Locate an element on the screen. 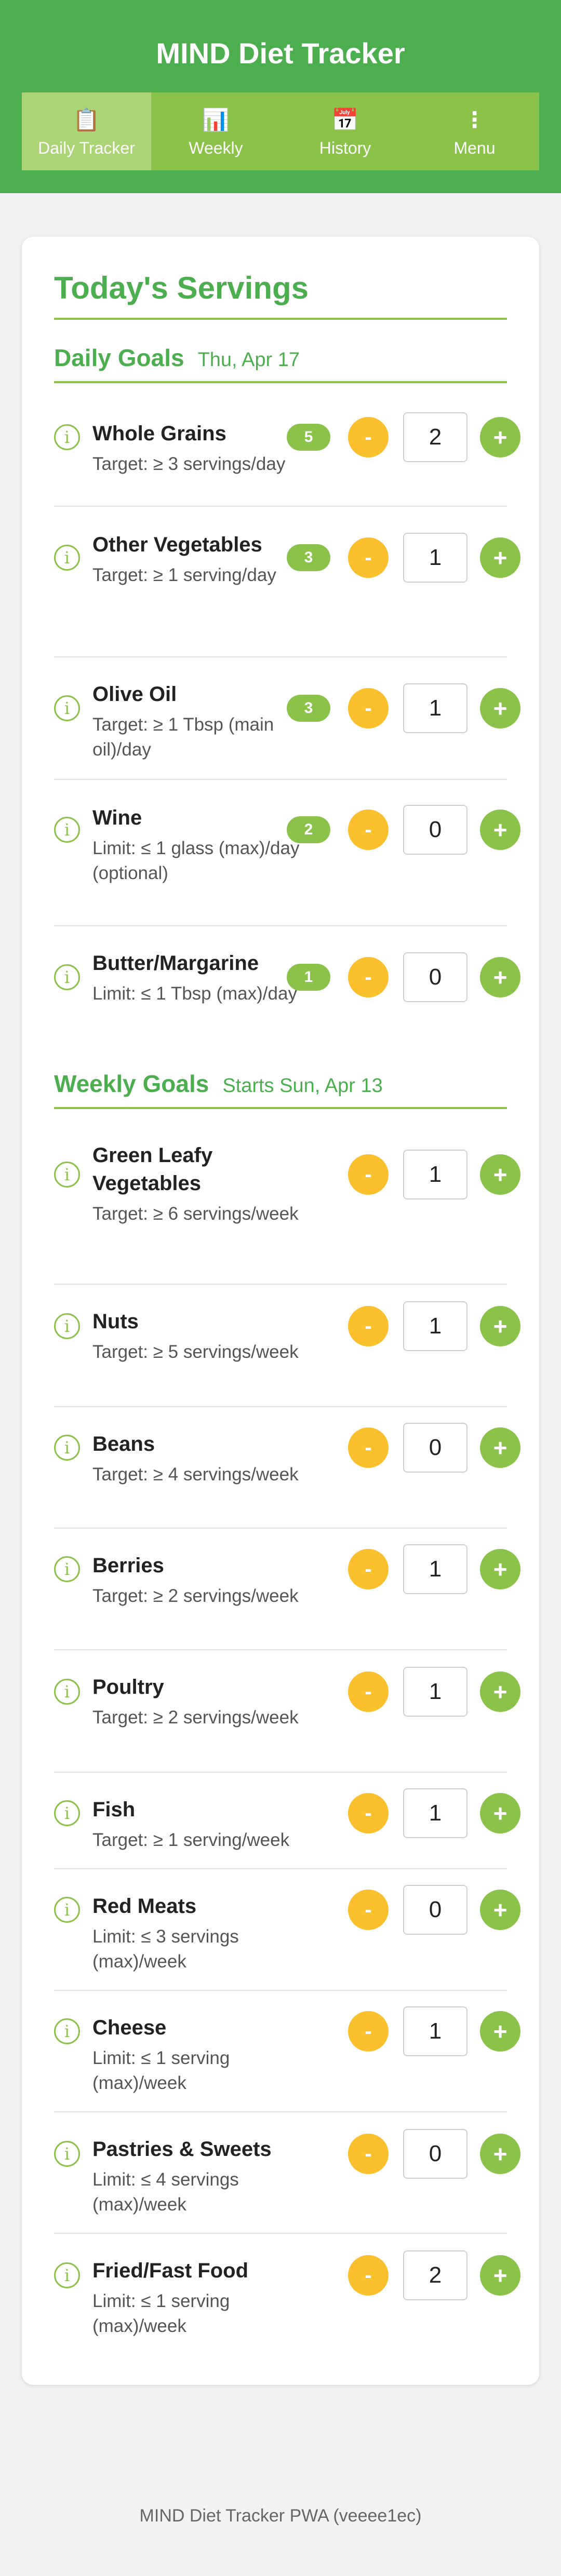  section-date: Thu, Apr 17 is located at coordinates (248, 360).